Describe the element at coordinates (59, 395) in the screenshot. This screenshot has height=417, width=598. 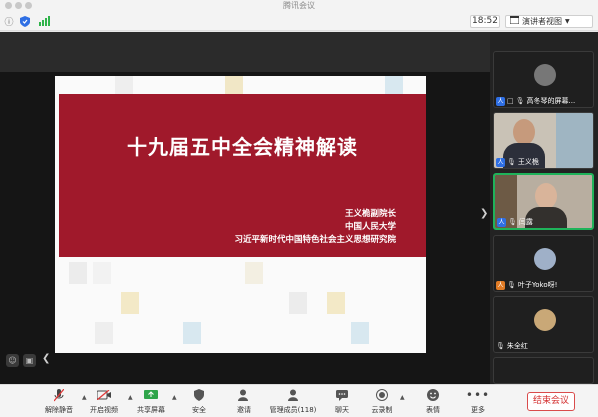
I see `mic-off-icon` at that location.